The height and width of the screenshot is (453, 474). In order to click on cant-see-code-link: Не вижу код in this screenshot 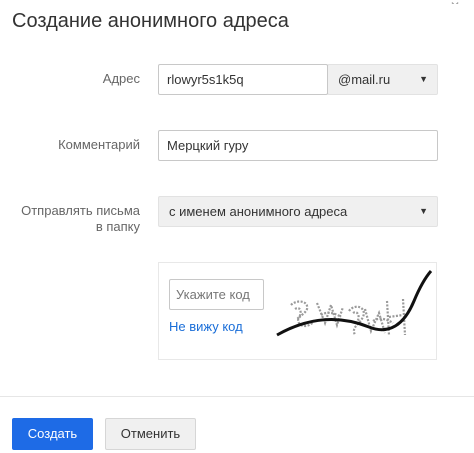, I will do `click(206, 326)`.